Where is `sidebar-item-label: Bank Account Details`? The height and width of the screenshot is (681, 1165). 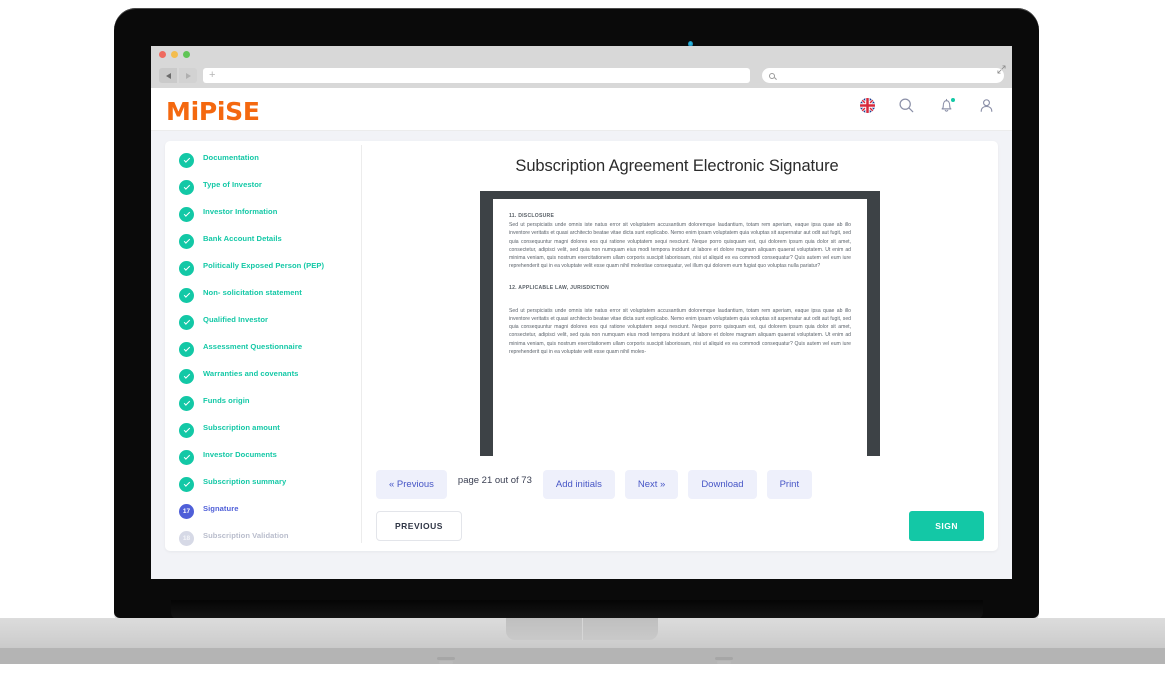 sidebar-item-label: Bank Account Details is located at coordinates (242, 238).